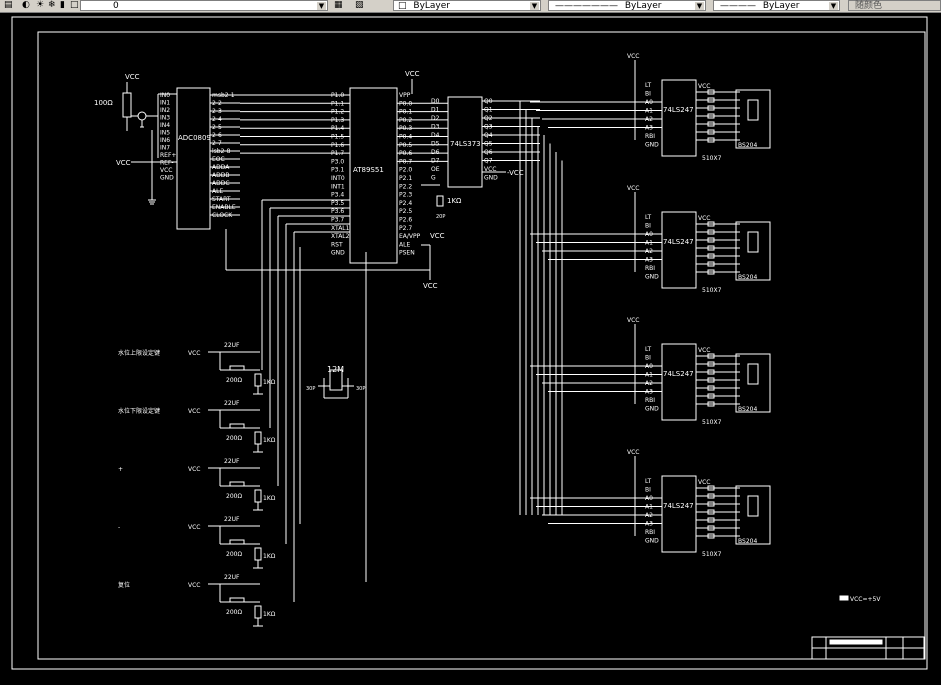 The width and height of the screenshot is (941, 685). I want to click on linetype-dropdown: ——————— ByLayer ▼, so click(627, 5).